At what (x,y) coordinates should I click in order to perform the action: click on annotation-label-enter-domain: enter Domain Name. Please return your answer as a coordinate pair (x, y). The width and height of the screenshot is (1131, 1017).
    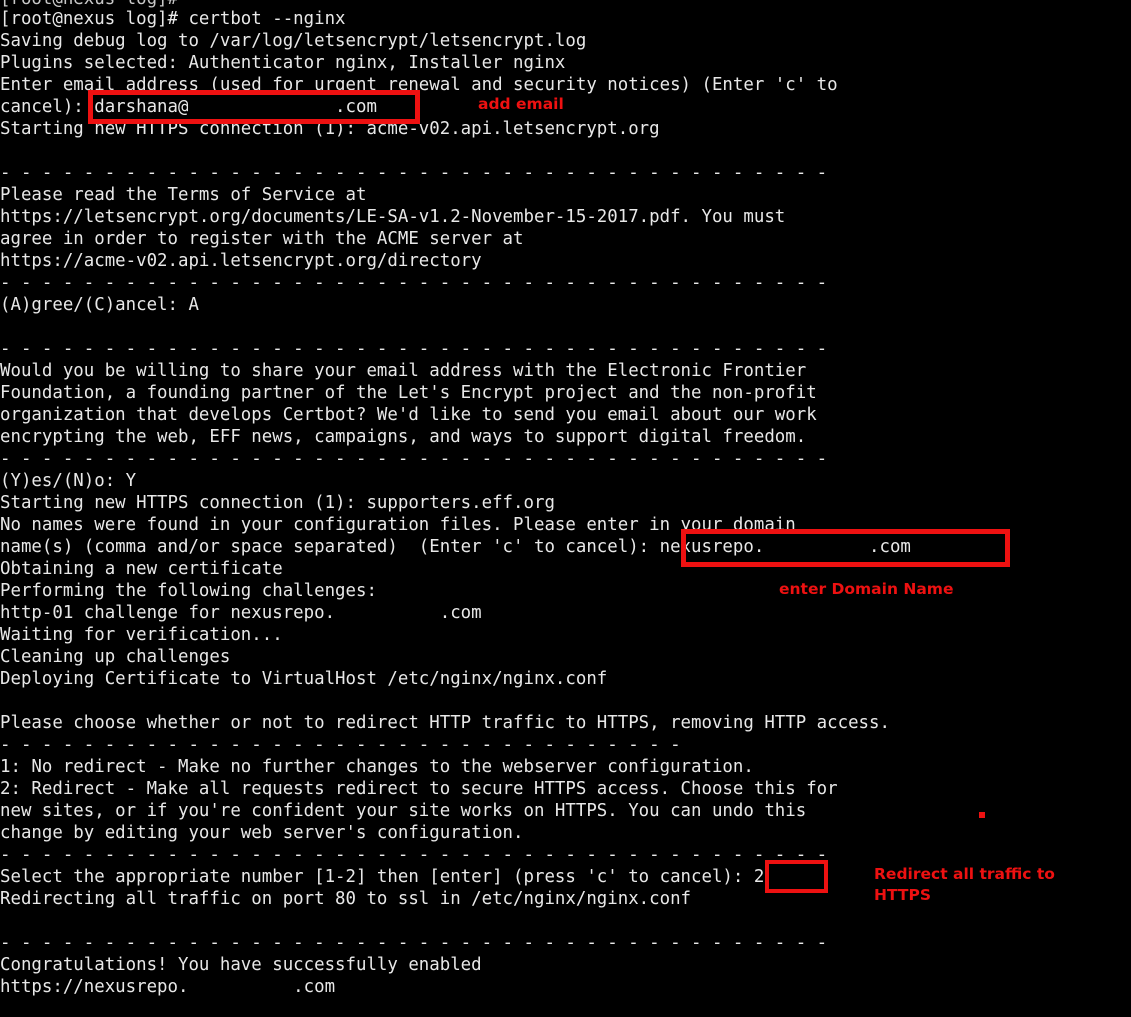
    Looking at the image, I should click on (866, 589).